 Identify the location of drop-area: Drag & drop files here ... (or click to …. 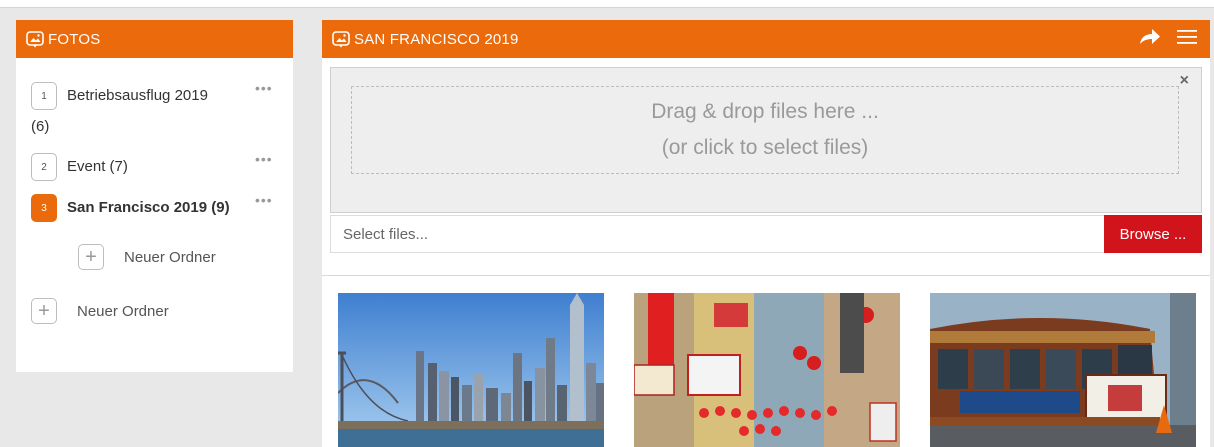
(765, 130).